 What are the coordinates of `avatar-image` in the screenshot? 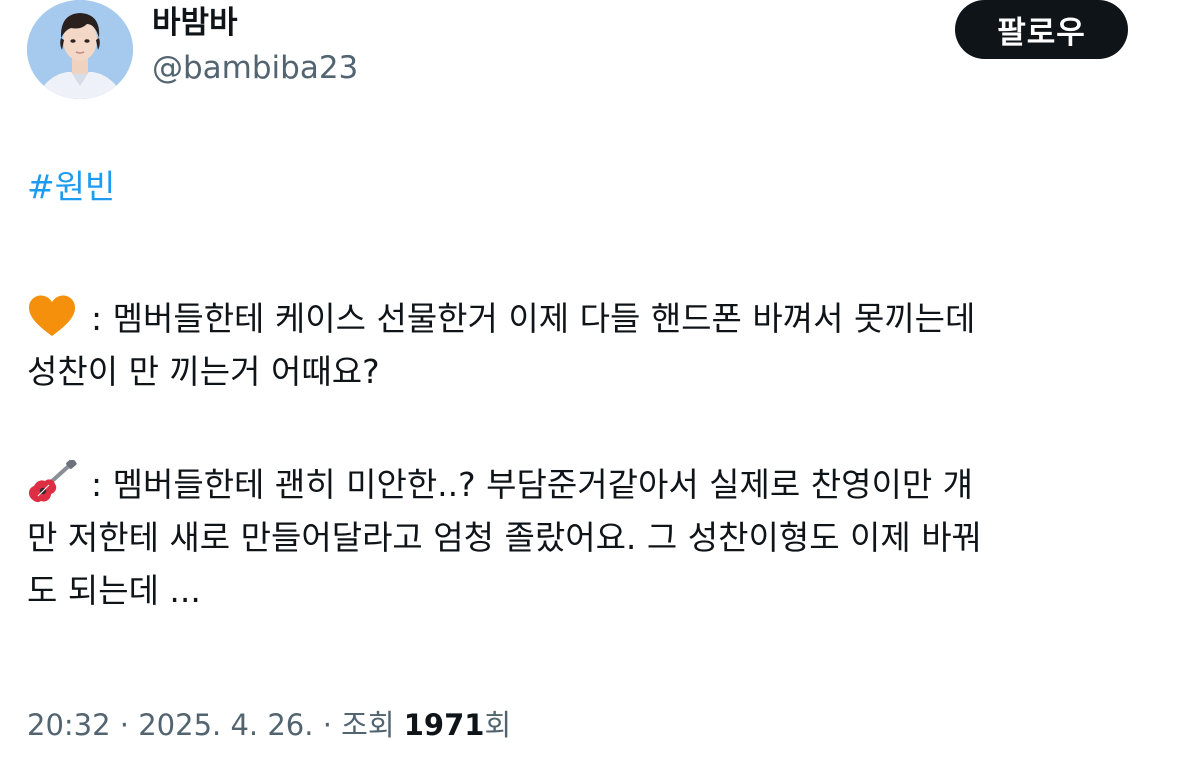 It's located at (80, 49).